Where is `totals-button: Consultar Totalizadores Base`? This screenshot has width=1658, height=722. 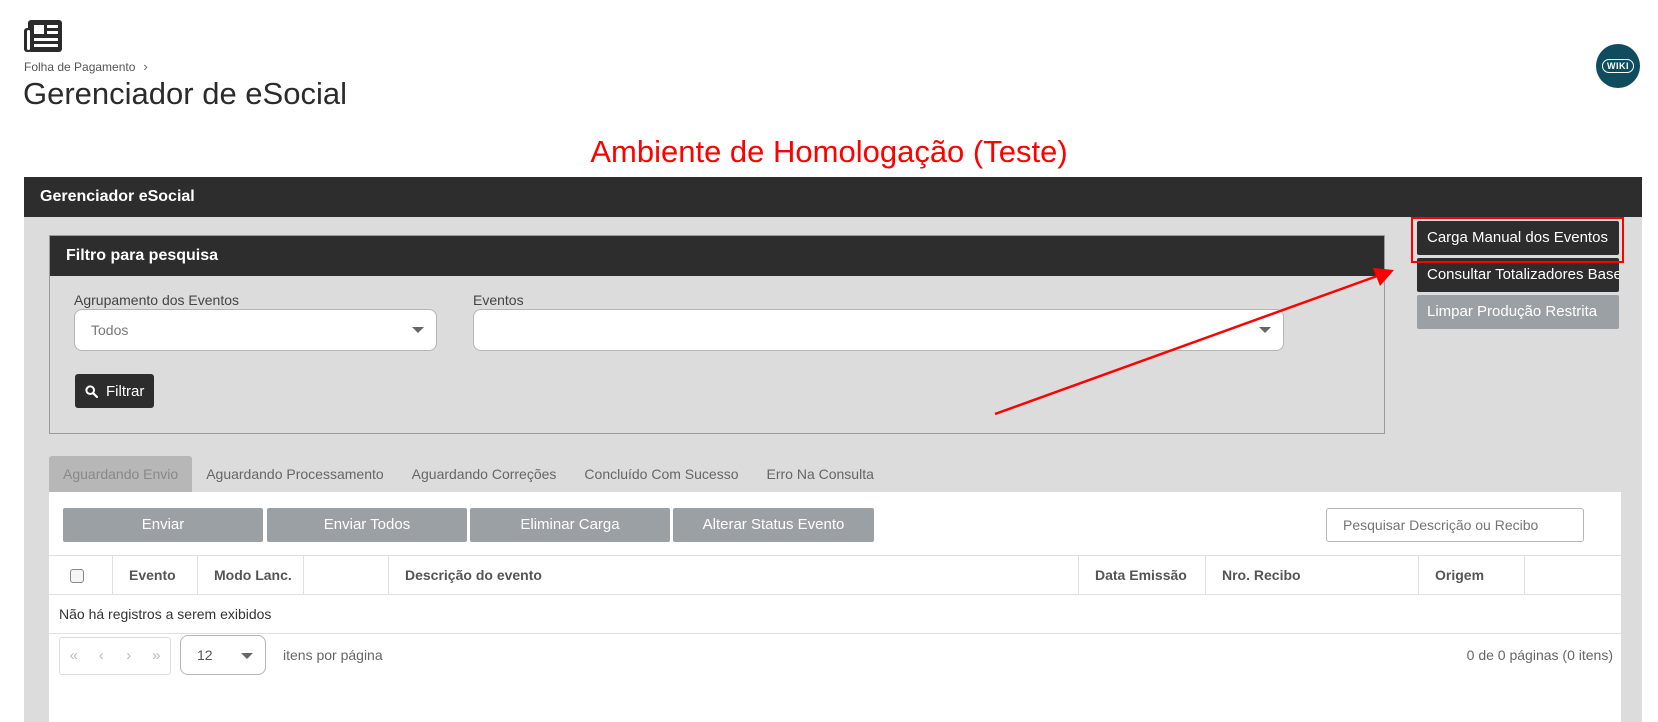
totals-button: Consultar Totalizadores Base is located at coordinates (1518, 275).